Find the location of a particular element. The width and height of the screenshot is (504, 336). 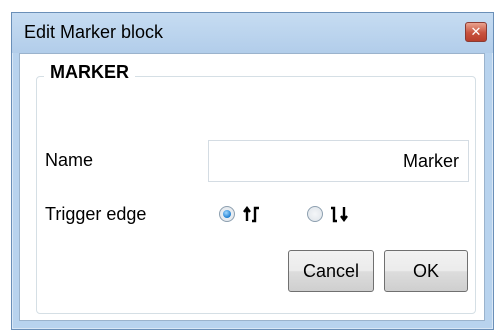

rising-edge-icon is located at coordinates (251, 214).